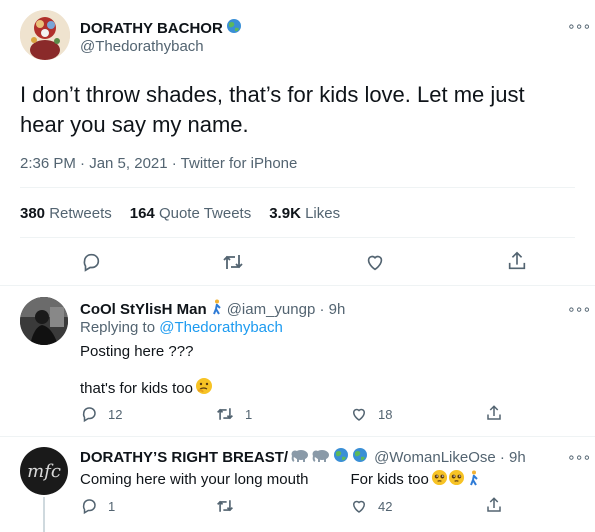  Describe the element at coordinates (286, 309) in the screenshot. I see `reply1-handle-time: @iam_yungp · 9h` at that location.